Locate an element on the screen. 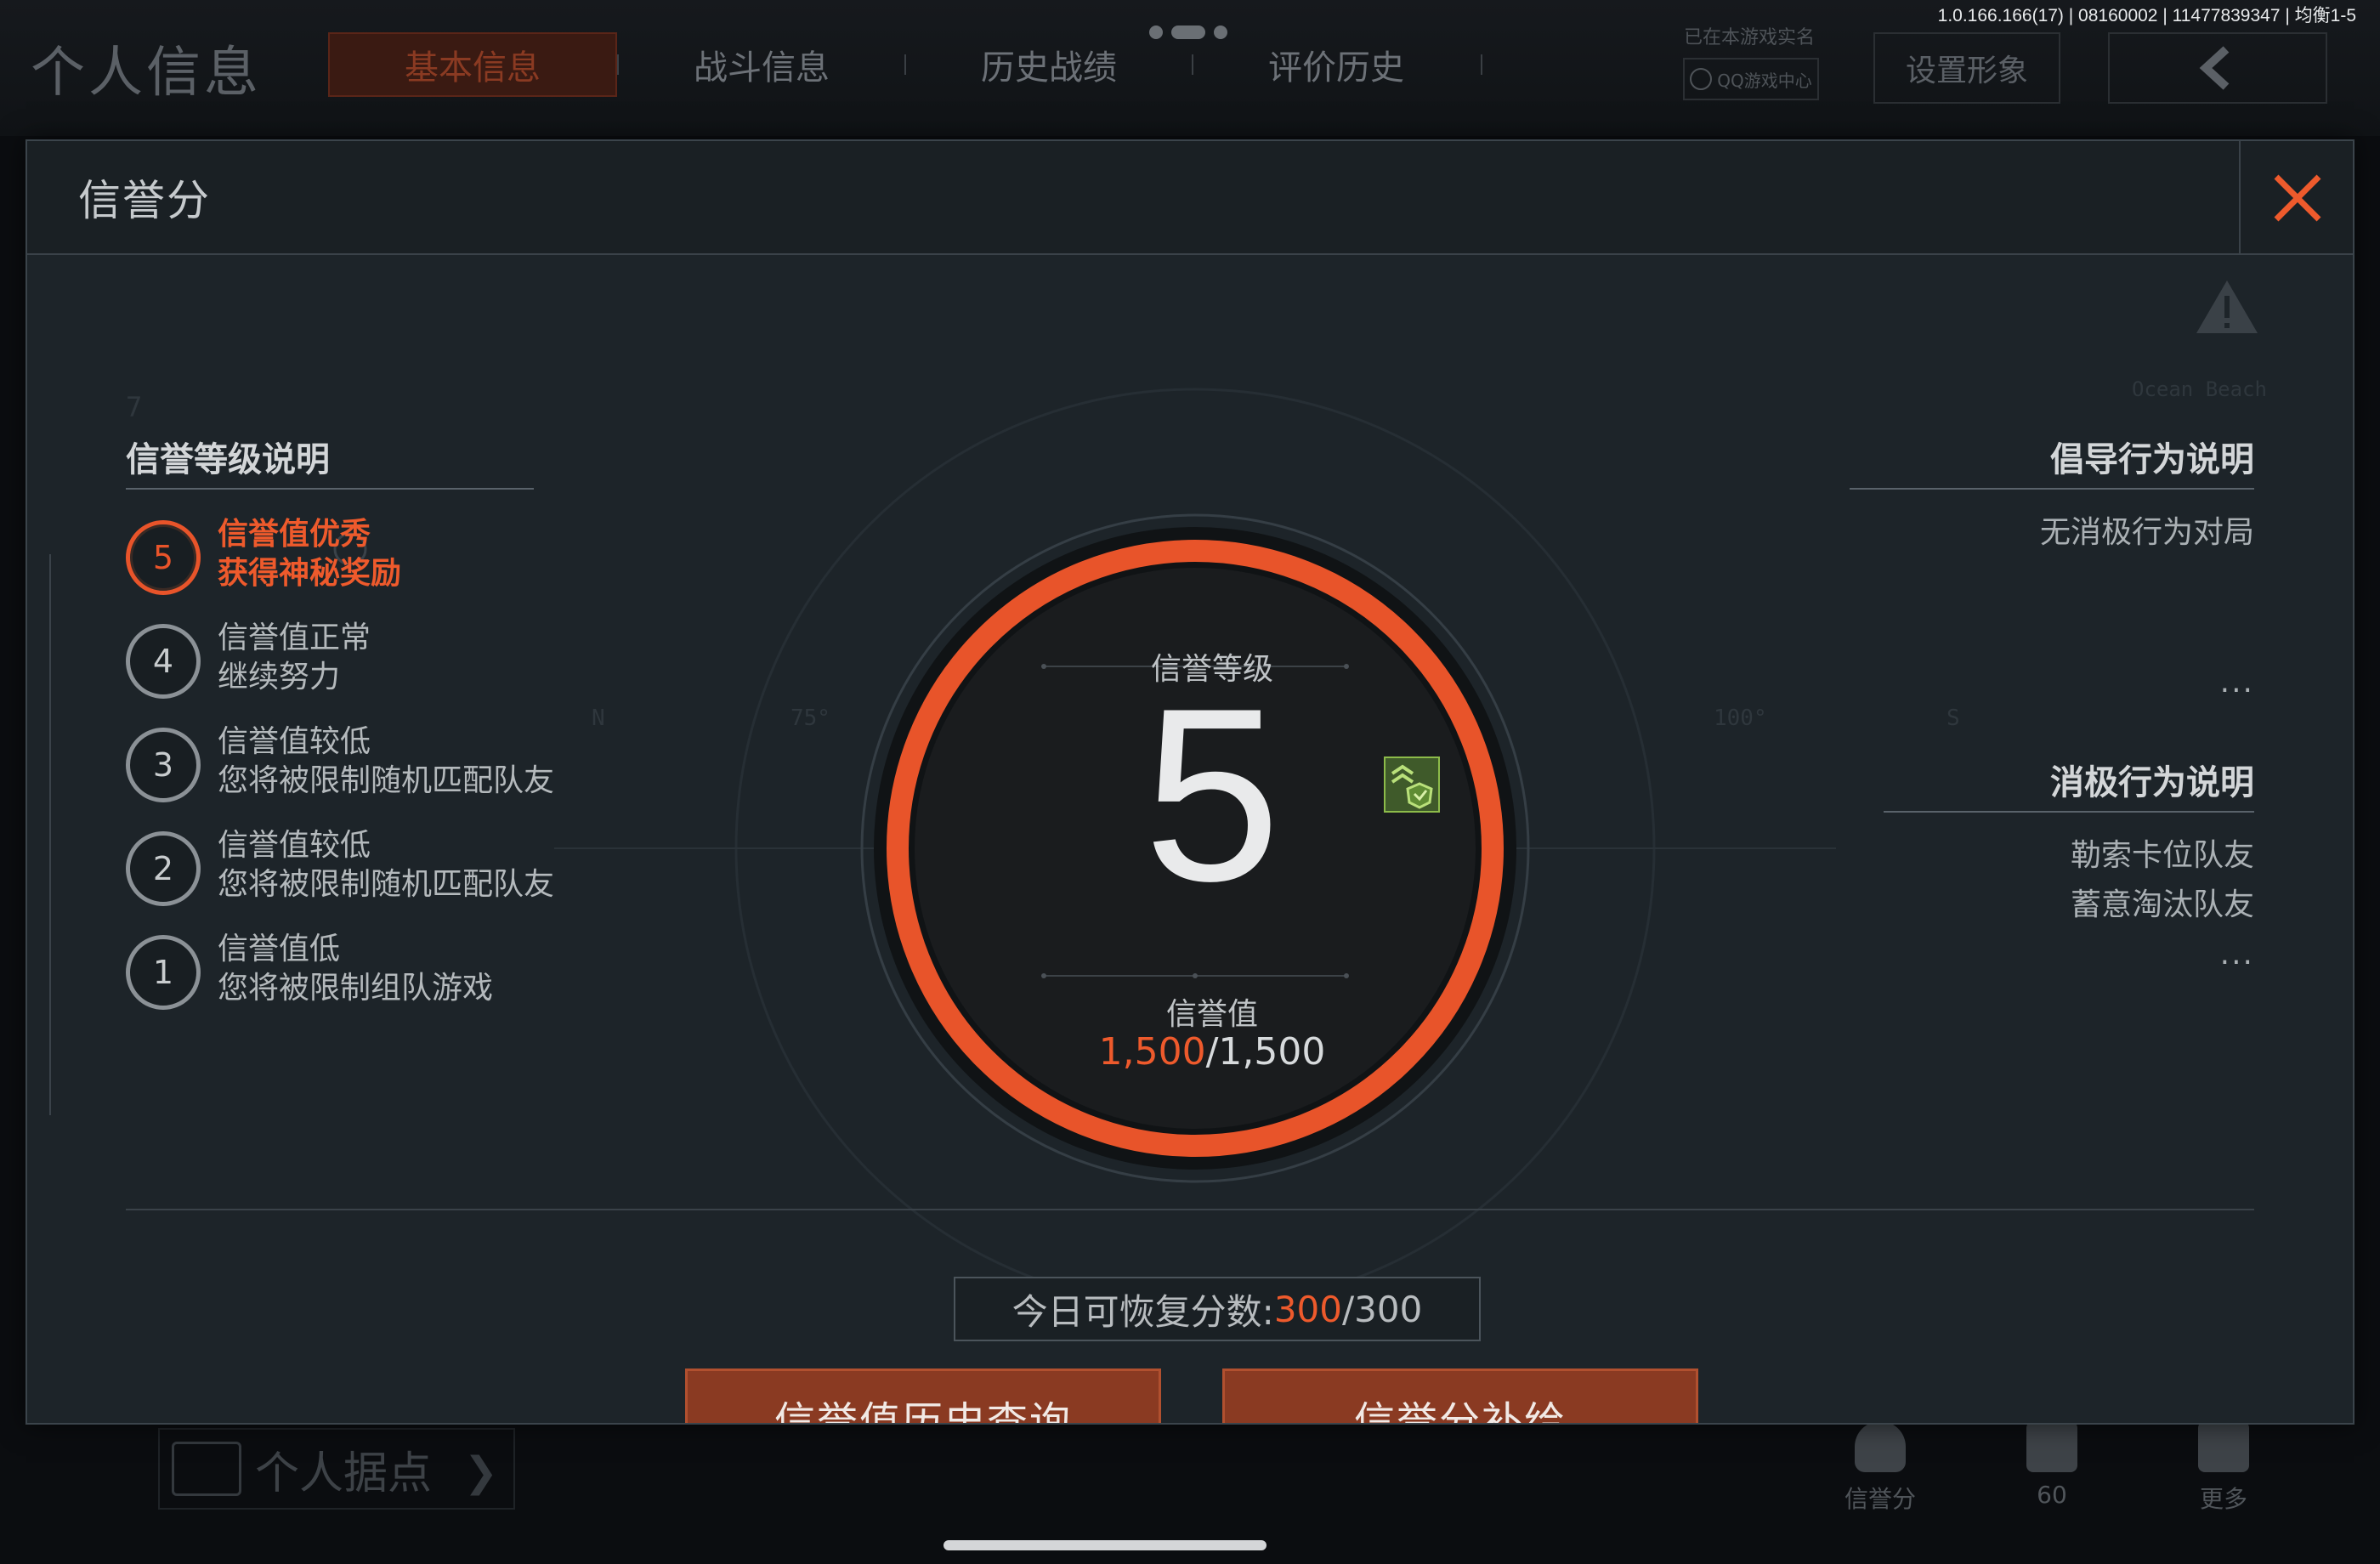 The height and width of the screenshot is (1564, 2380). level-description: 信誉值低 您将被限制组队游戏 is located at coordinates (355, 969).